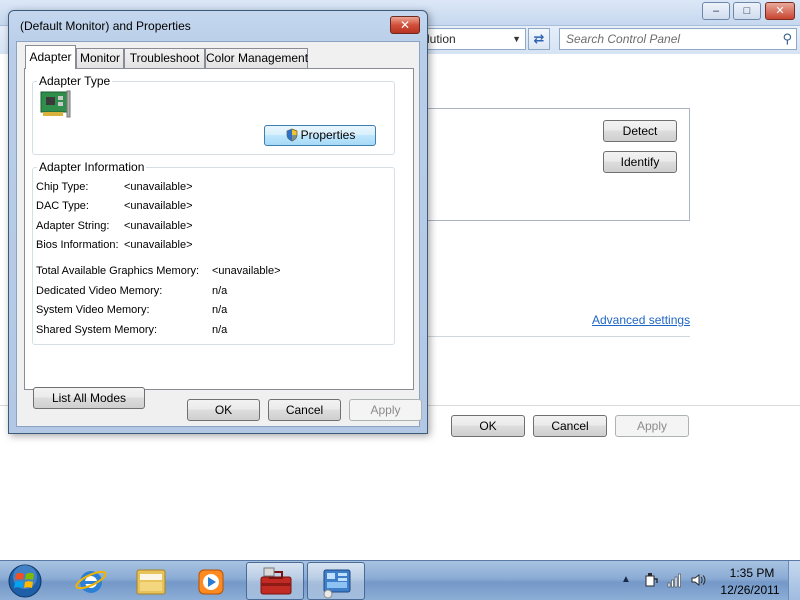 Image resolution: width=800 pixels, height=600 pixels. Describe the element at coordinates (62, 206) in the screenshot. I see `dac-type-label: DAC Type:` at that location.